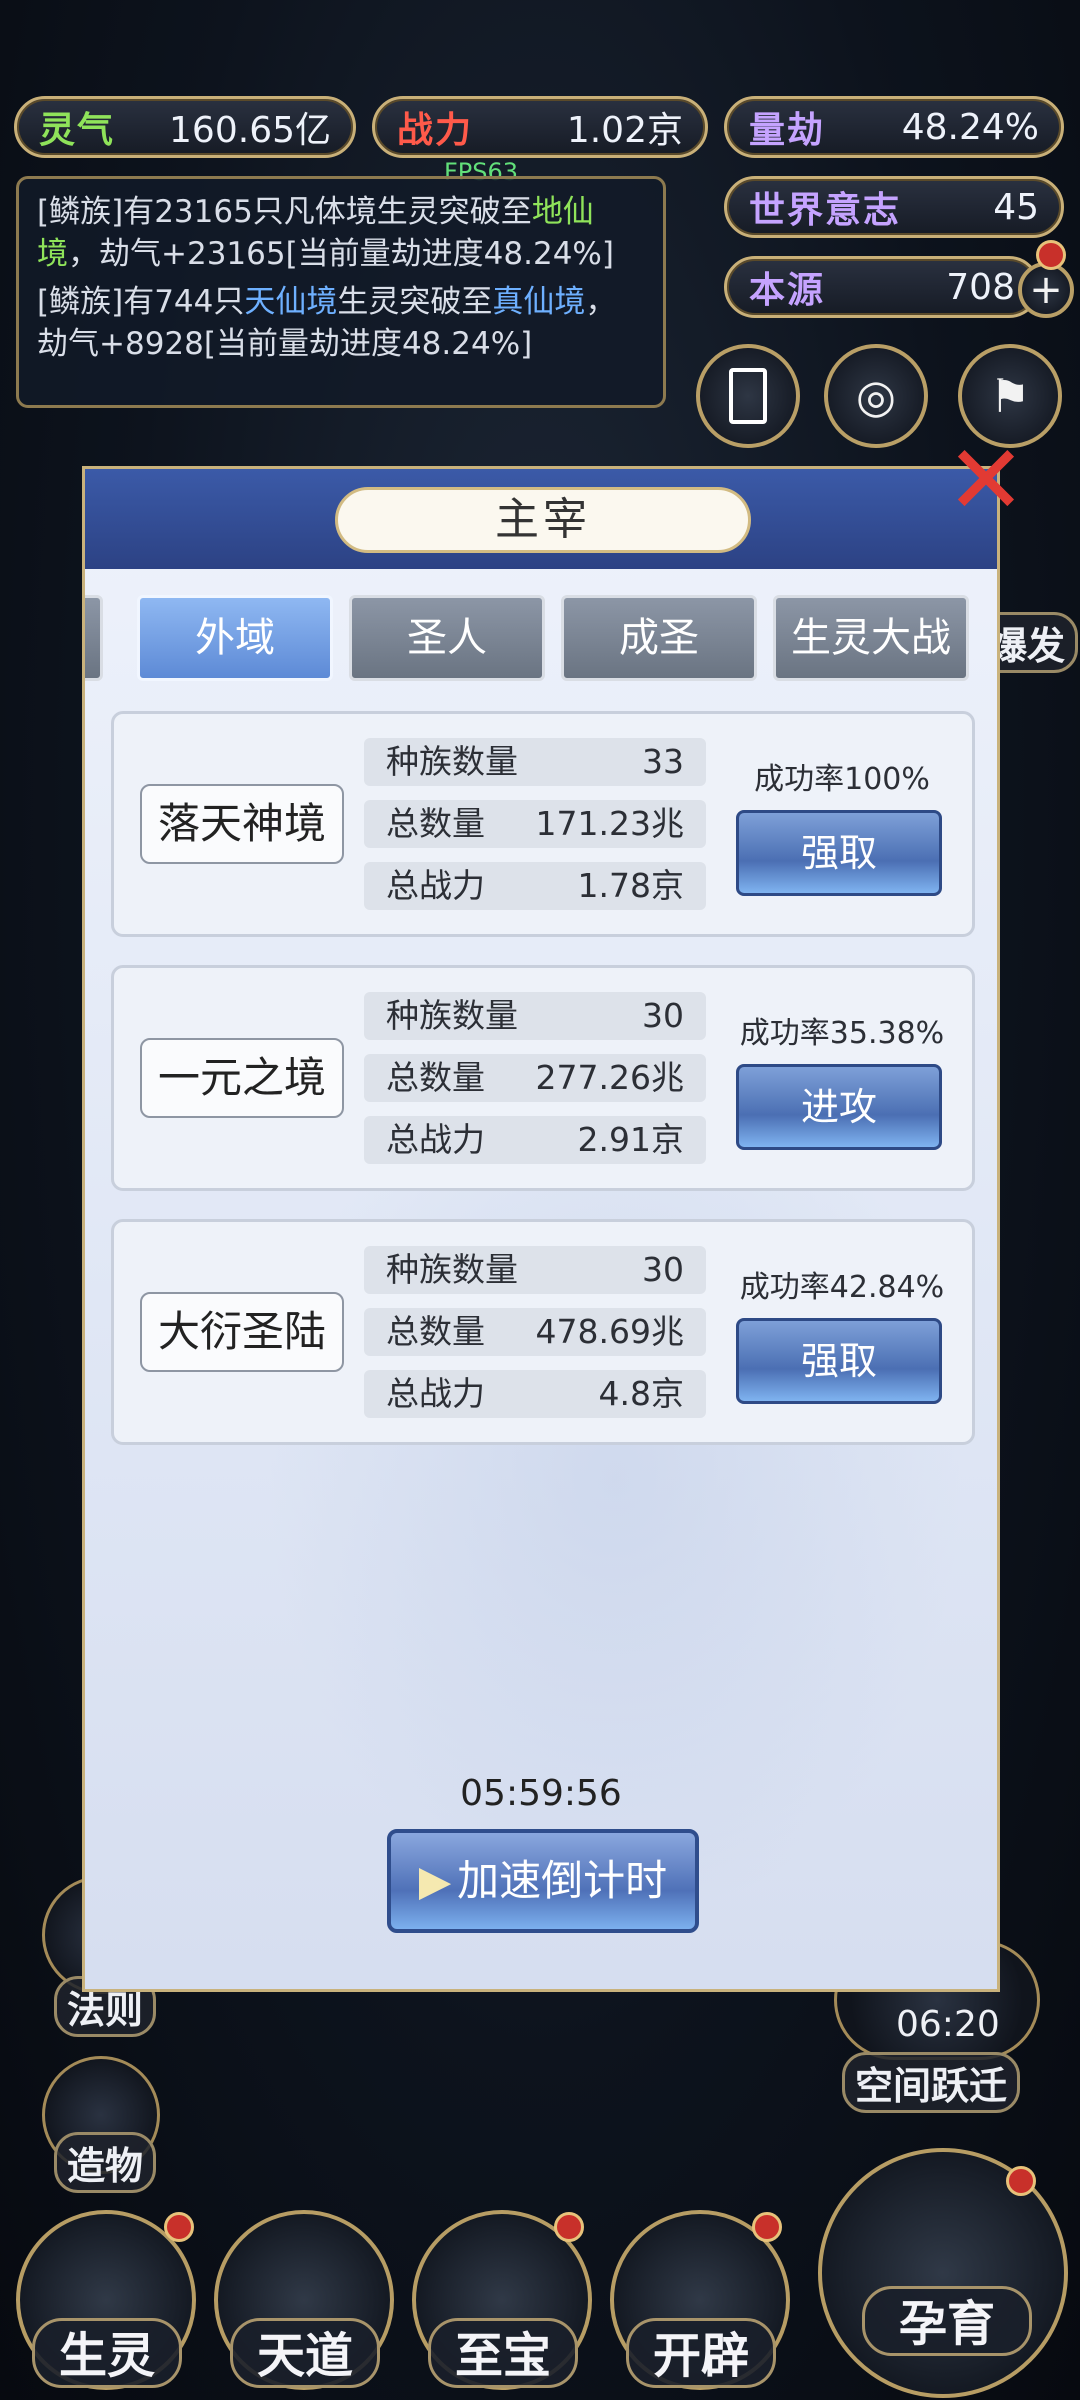 Image resolution: width=1080 pixels, height=2400 pixels. I want to click on speed-up-countdown-button: ▶ 加速倒计时, so click(543, 1881).